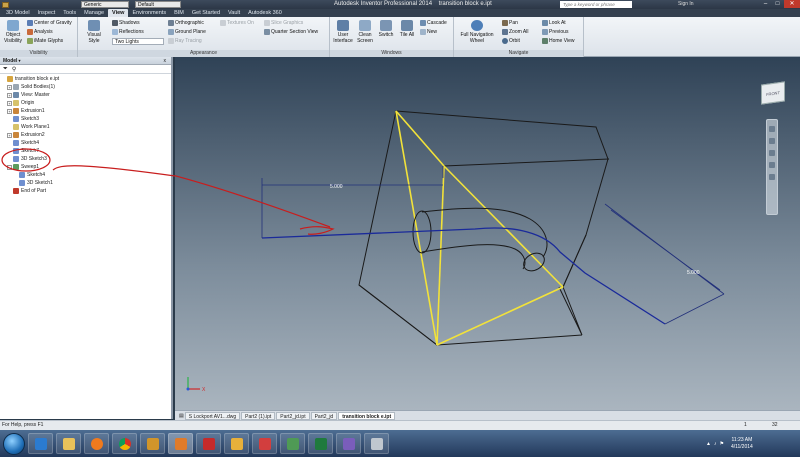 This screenshot has width=800, height=457. Describe the element at coordinates (94, 13) in the screenshot. I see `tab-manage: Manage` at that location.